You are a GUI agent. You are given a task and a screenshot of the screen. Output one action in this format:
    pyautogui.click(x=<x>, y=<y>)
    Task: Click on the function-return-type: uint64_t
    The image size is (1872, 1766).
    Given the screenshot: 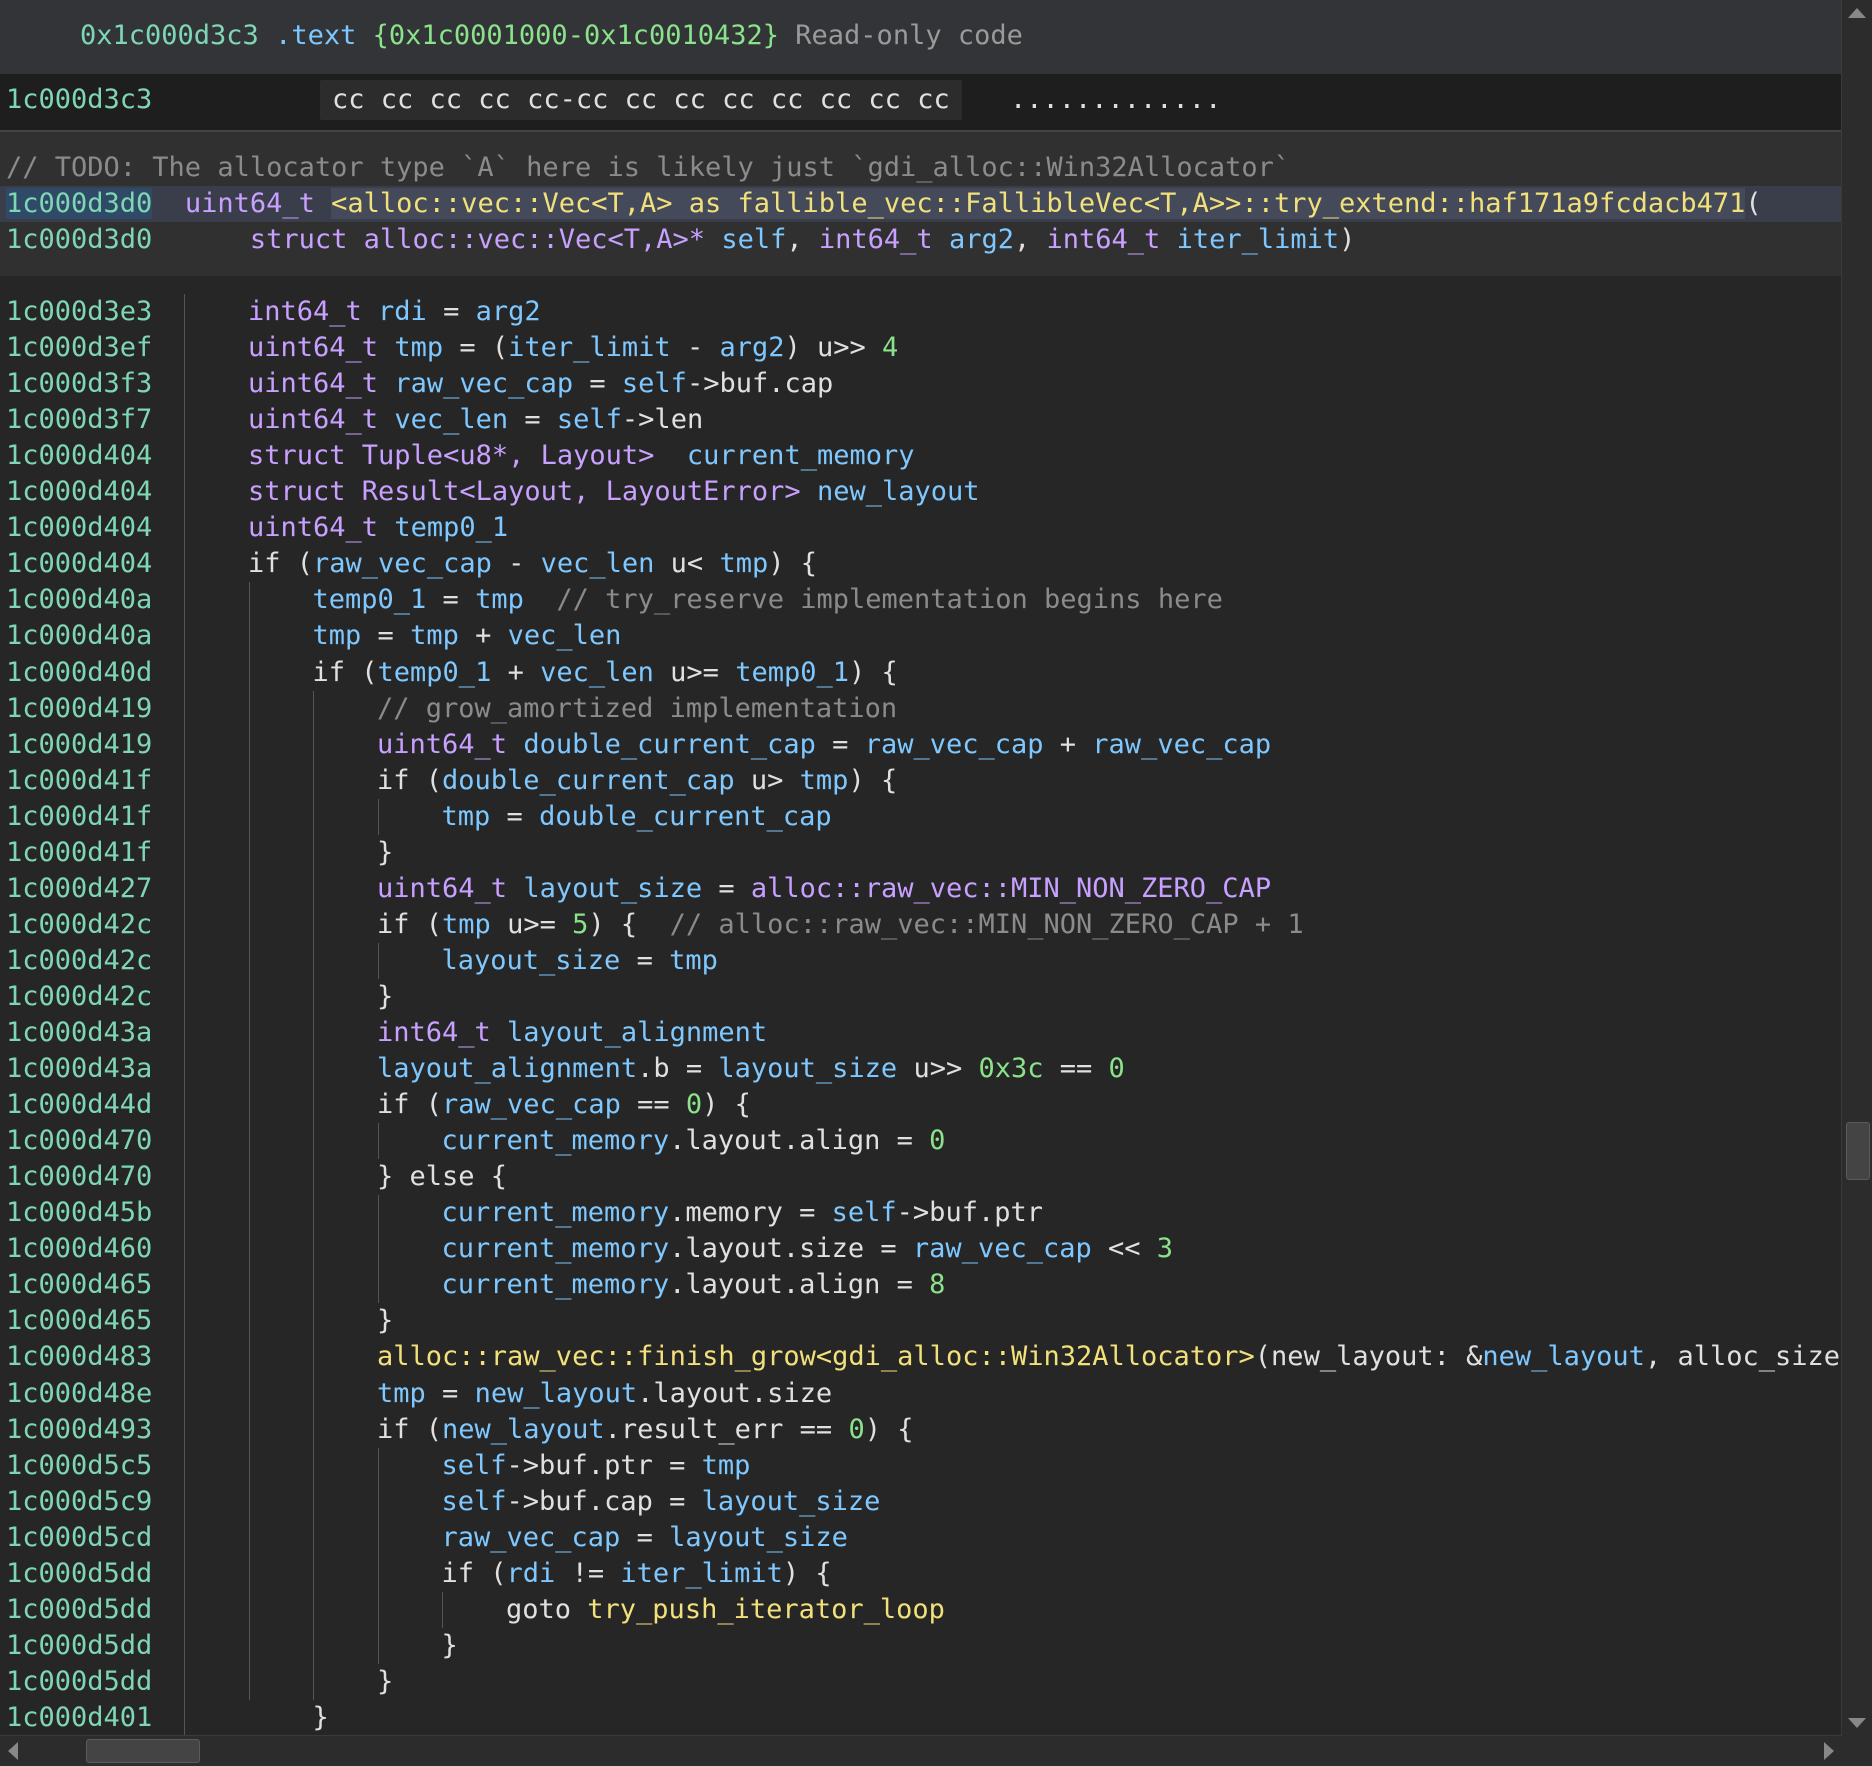 What is the action you would take?
    pyautogui.click(x=250, y=203)
    